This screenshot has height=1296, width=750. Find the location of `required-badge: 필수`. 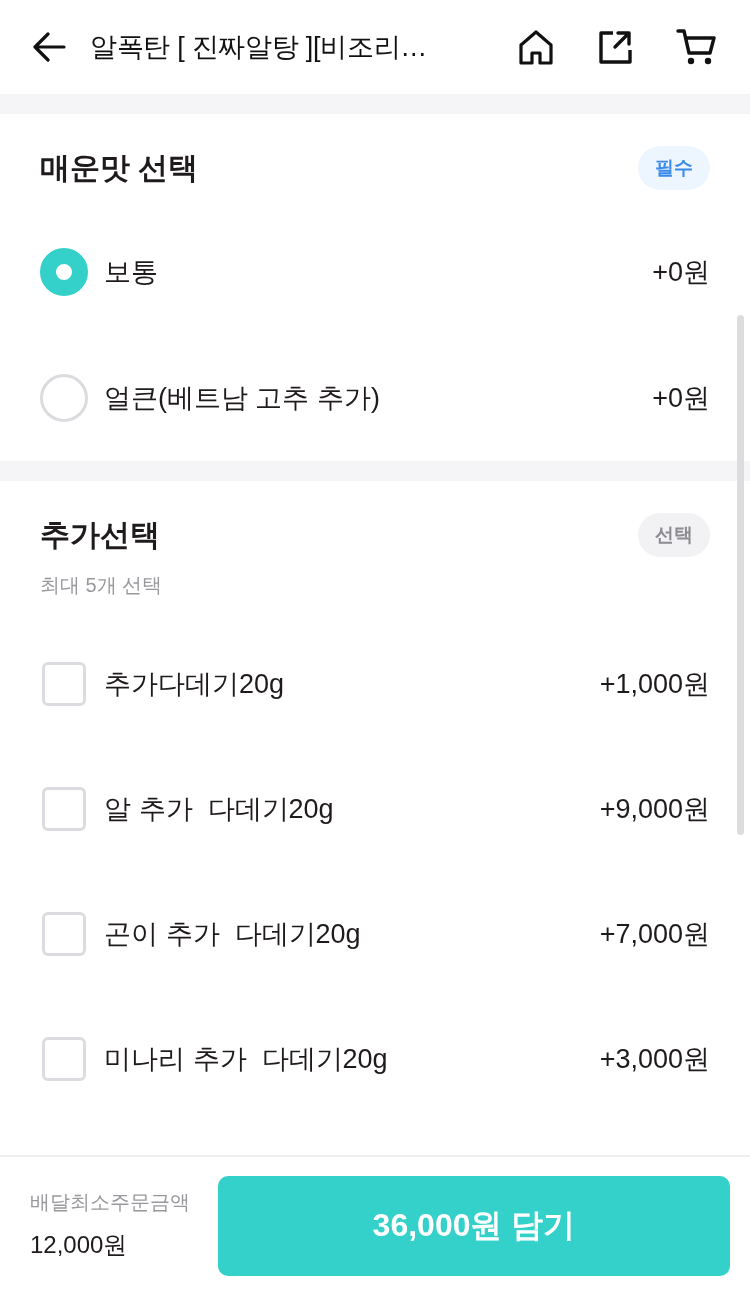

required-badge: 필수 is located at coordinates (674, 168).